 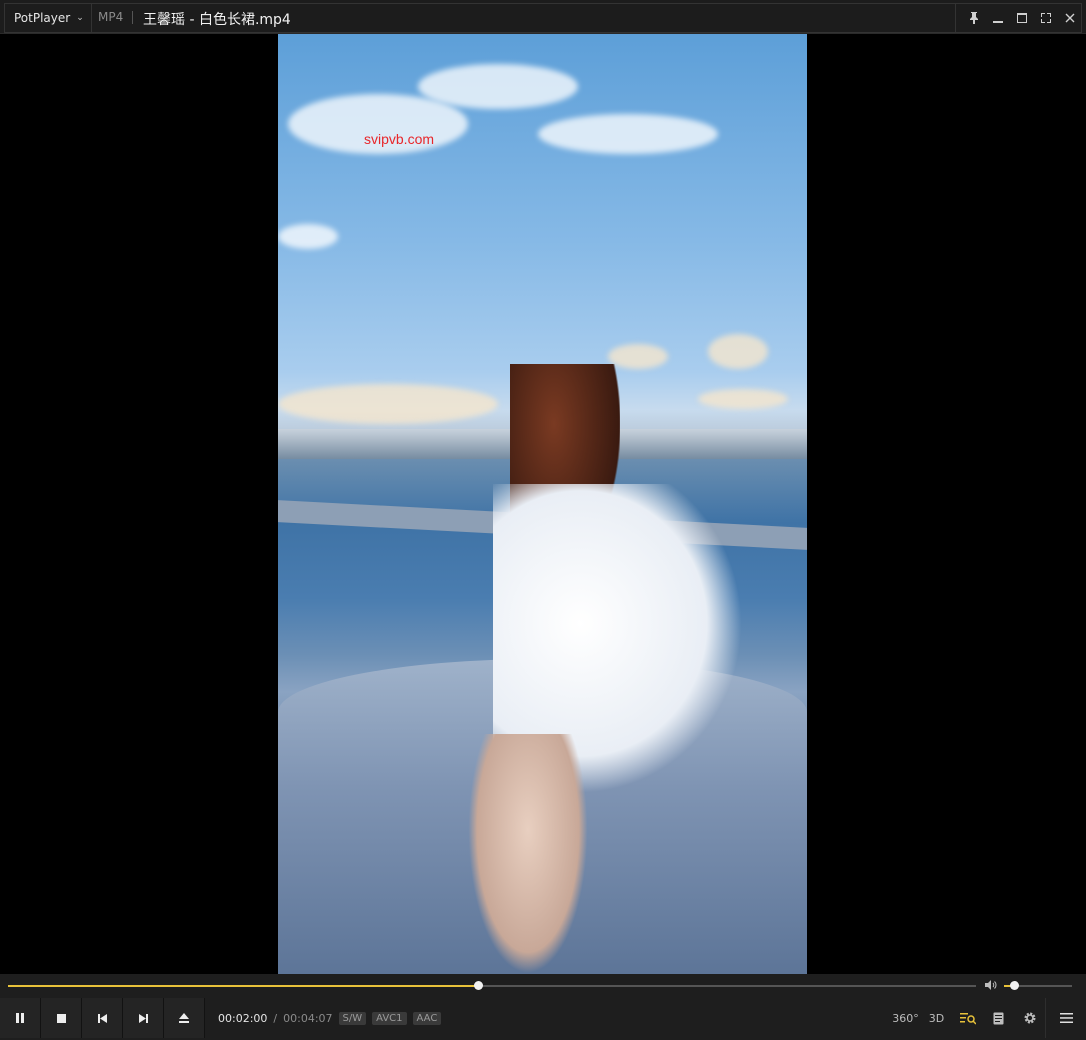 I want to click on right-controls: 360° 3D, so click(x=988, y=1018).